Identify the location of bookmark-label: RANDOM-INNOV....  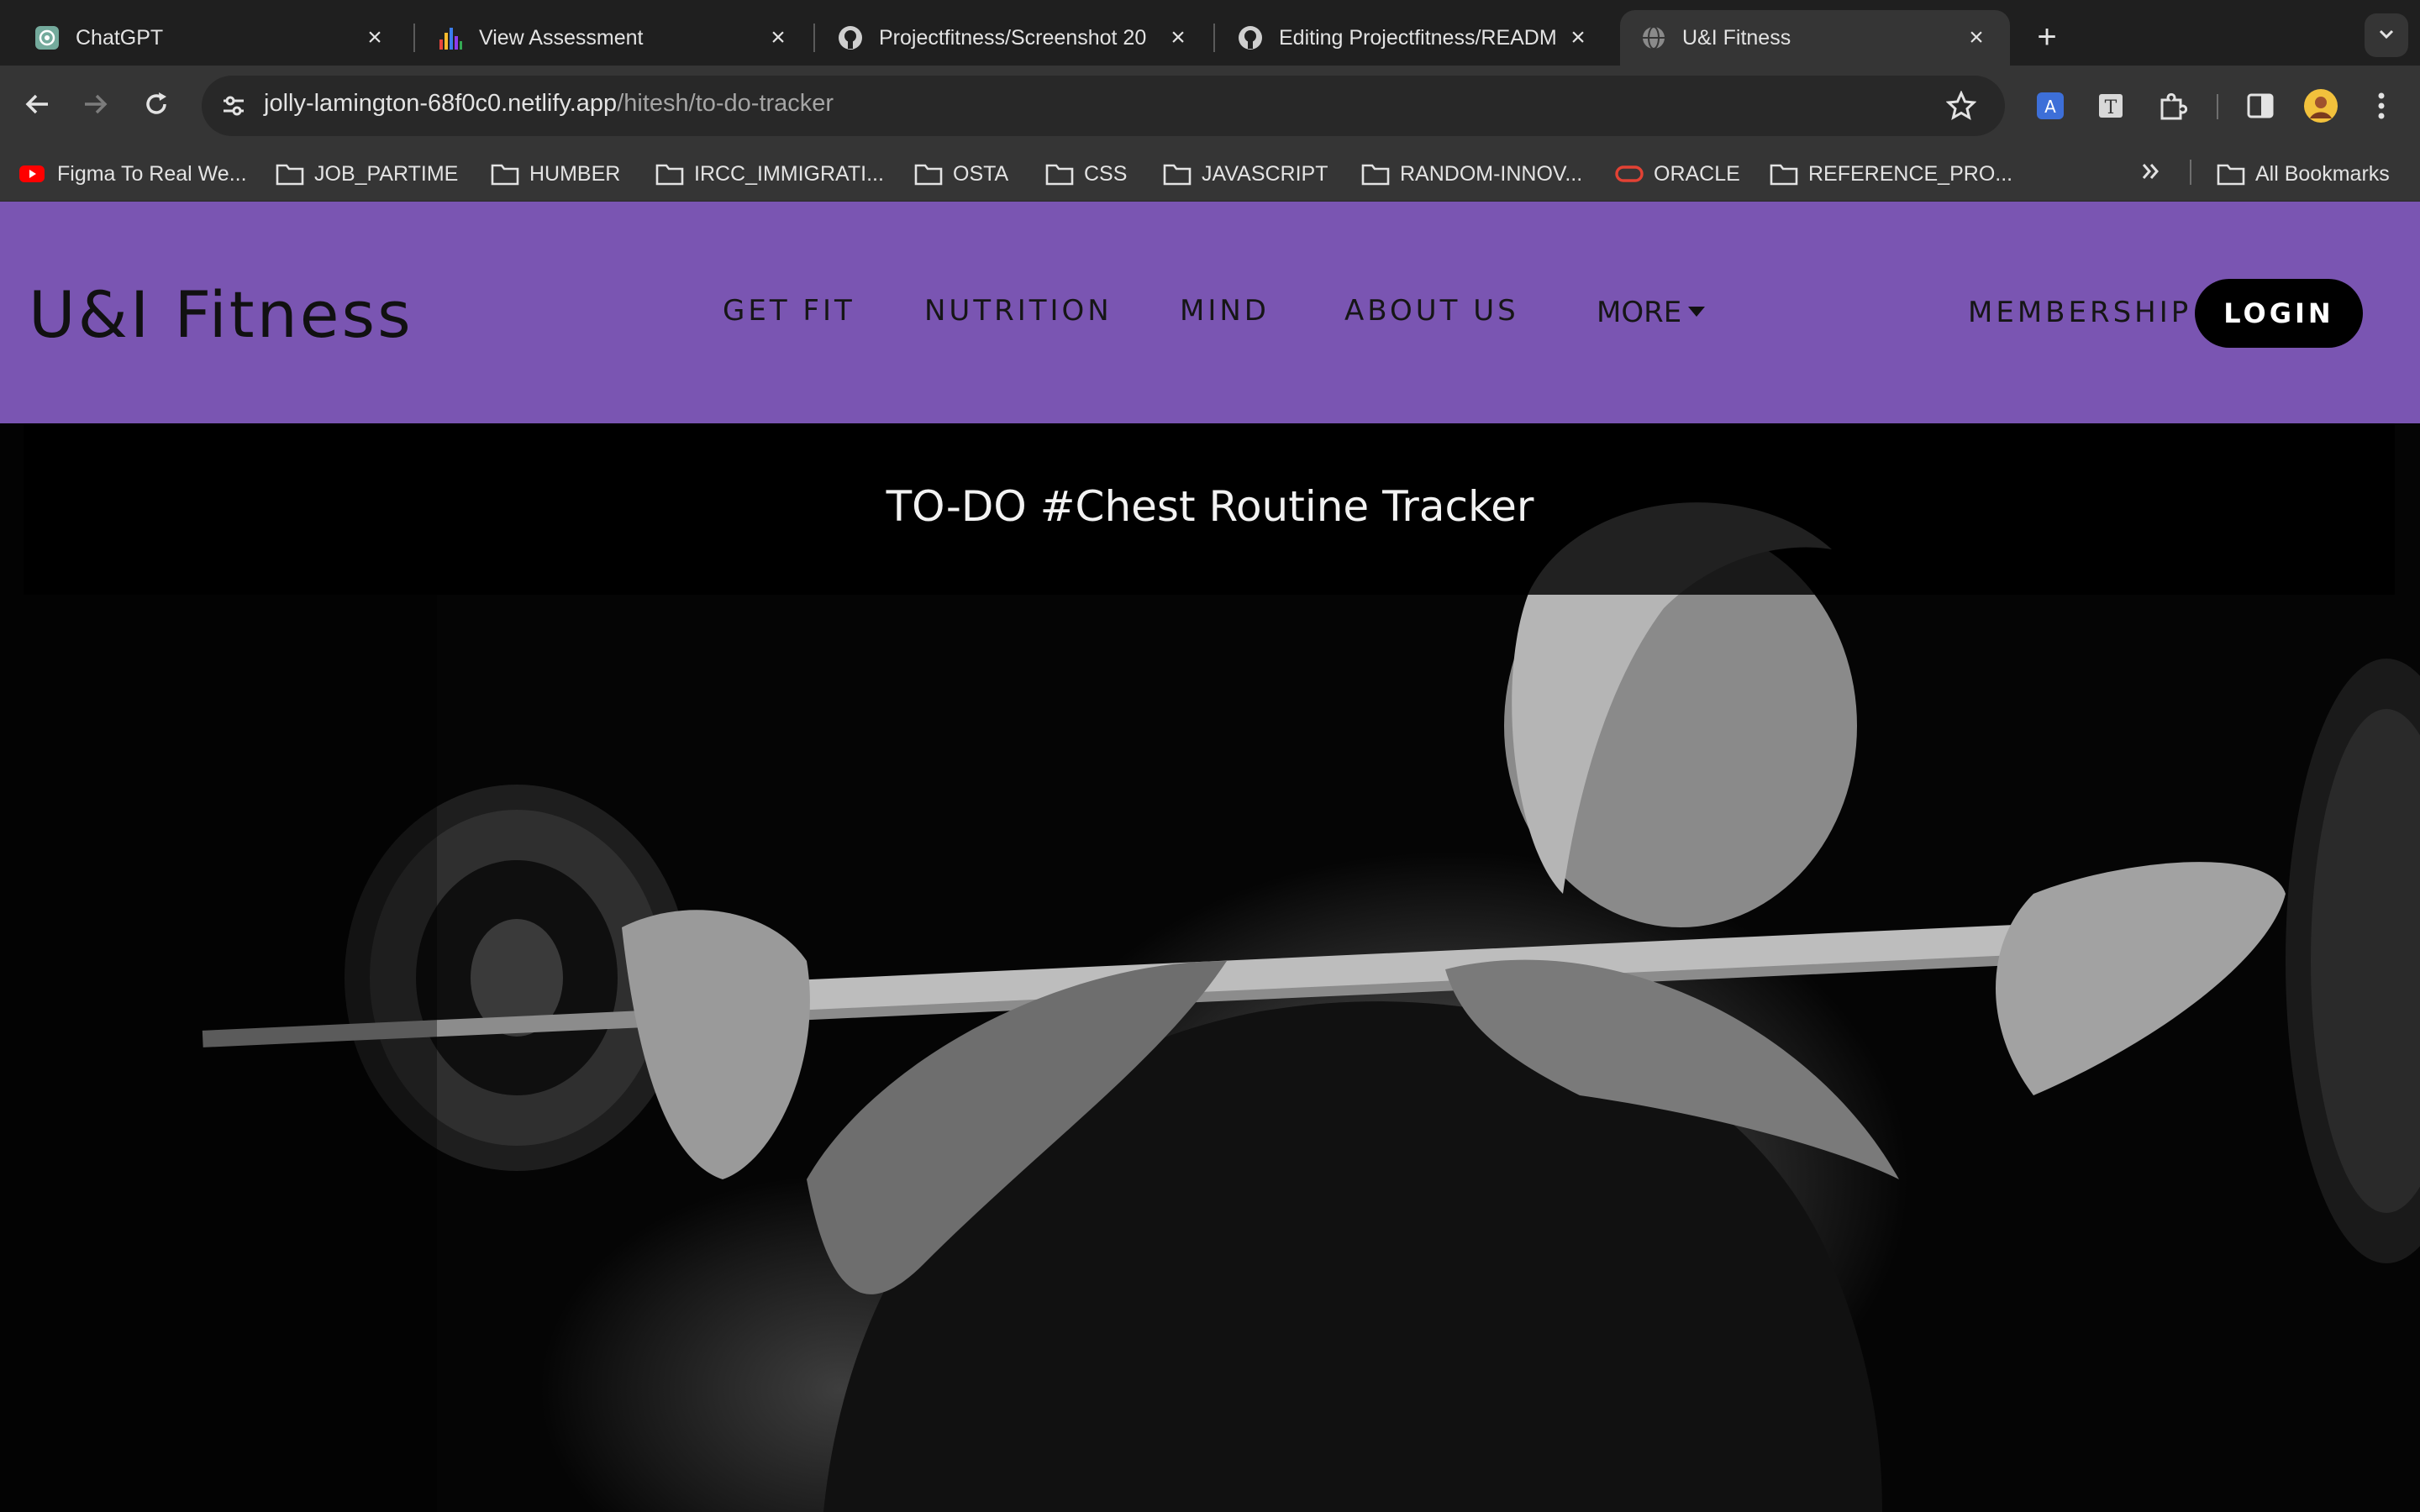
(1492, 173).